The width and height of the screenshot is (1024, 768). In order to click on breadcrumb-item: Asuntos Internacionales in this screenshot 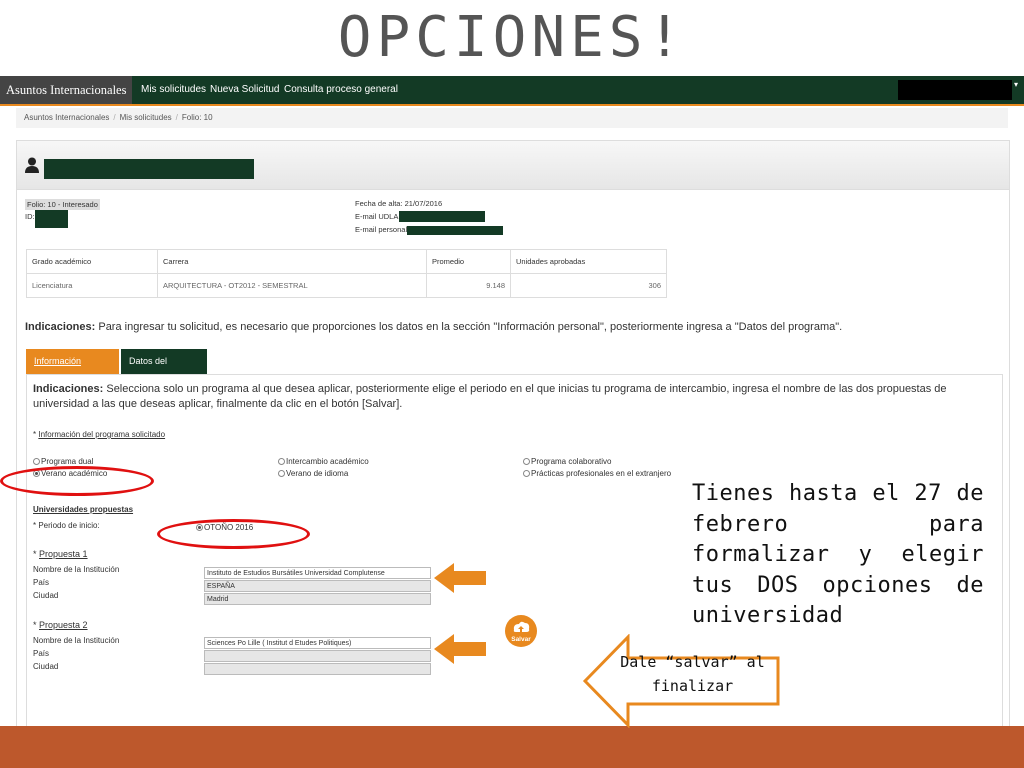, I will do `click(66, 117)`.